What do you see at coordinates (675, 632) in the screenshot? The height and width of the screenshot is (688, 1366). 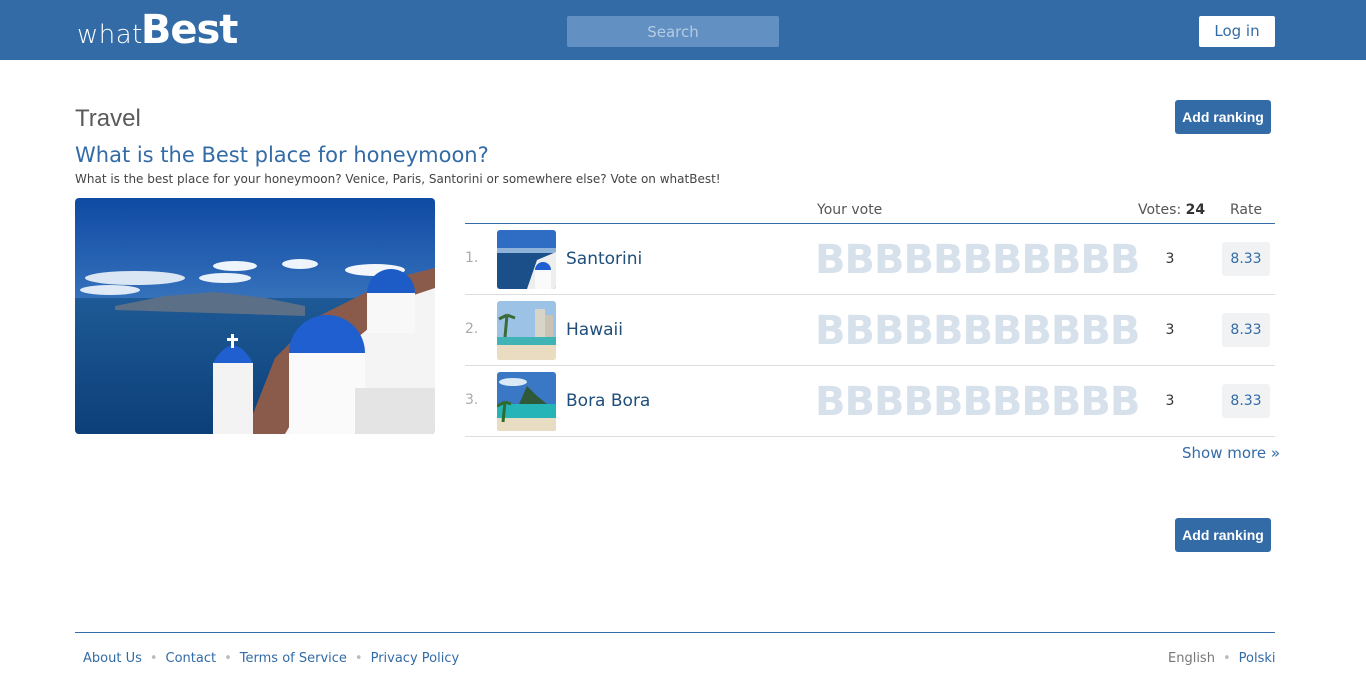 I see `footer-divider` at bounding box center [675, 632].